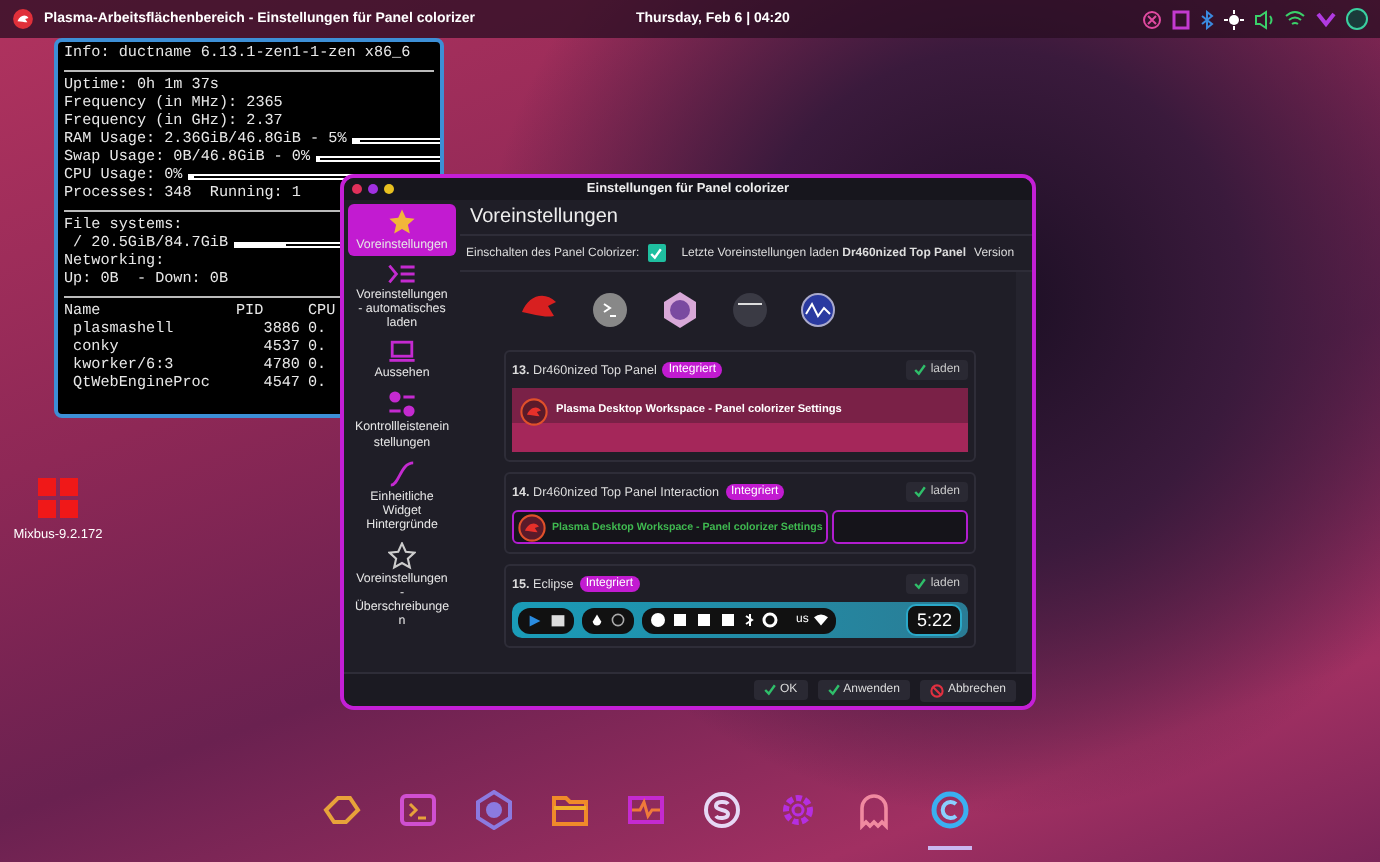 This screenshot has height=862, width=1380. I want to click on user-avatar-icon, so click(1357, 19).